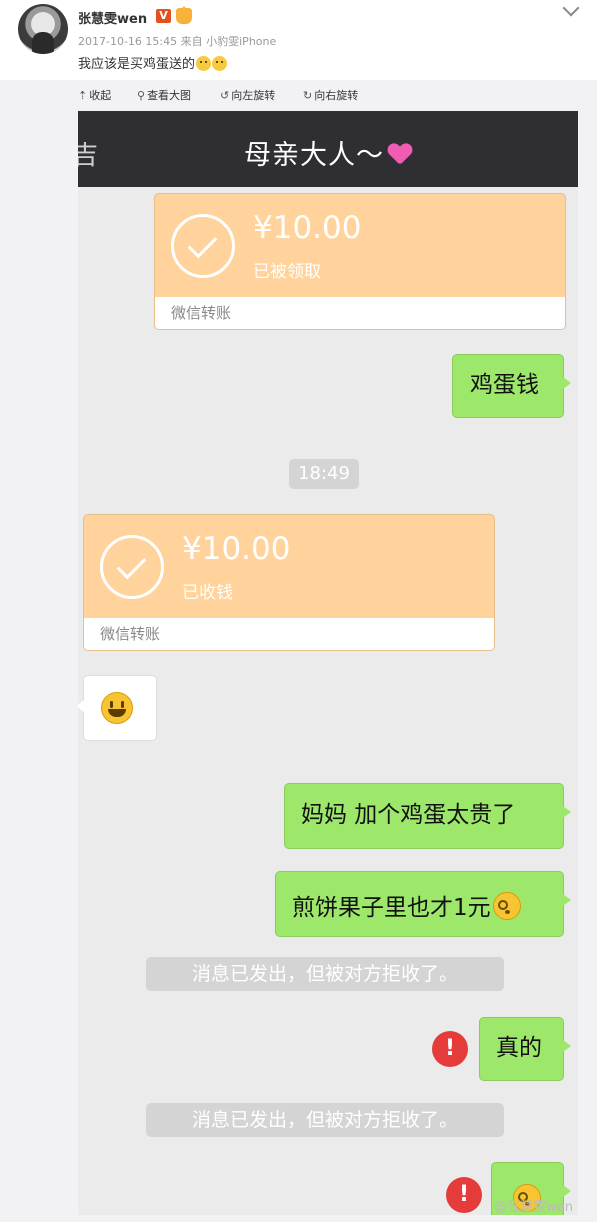  What do you see at coordinates (137, 64) in the screenshot?
I see `post-text-content: 我应该是买鸡蛋送的` at bounding box center [137, 64].